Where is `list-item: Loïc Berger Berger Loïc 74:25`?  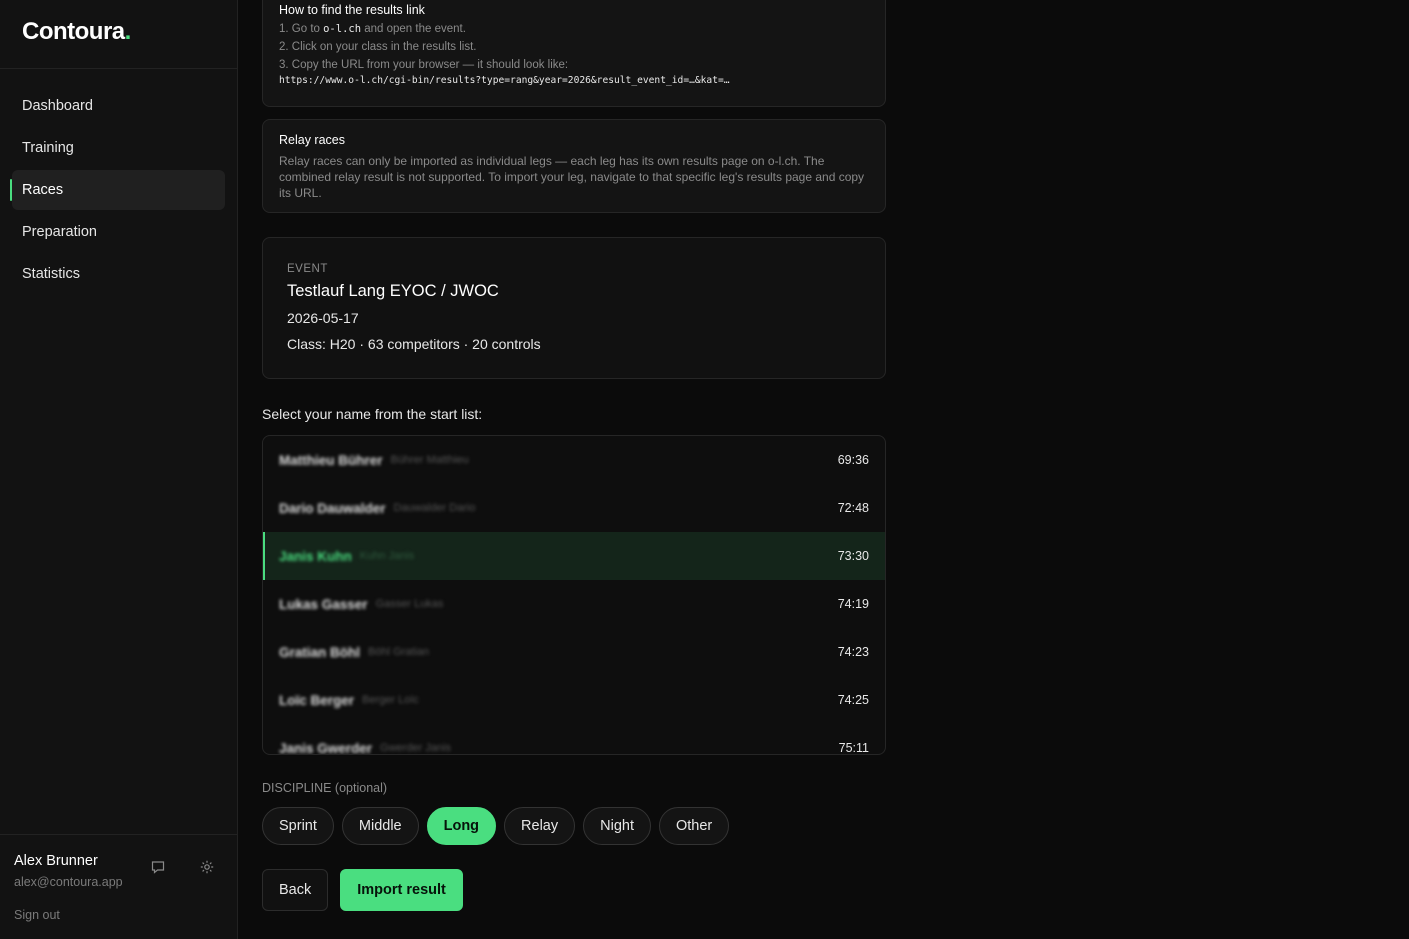 list-item: Loïc Berger Berger Loïc 74:25 is located at coordinates (574, 700).